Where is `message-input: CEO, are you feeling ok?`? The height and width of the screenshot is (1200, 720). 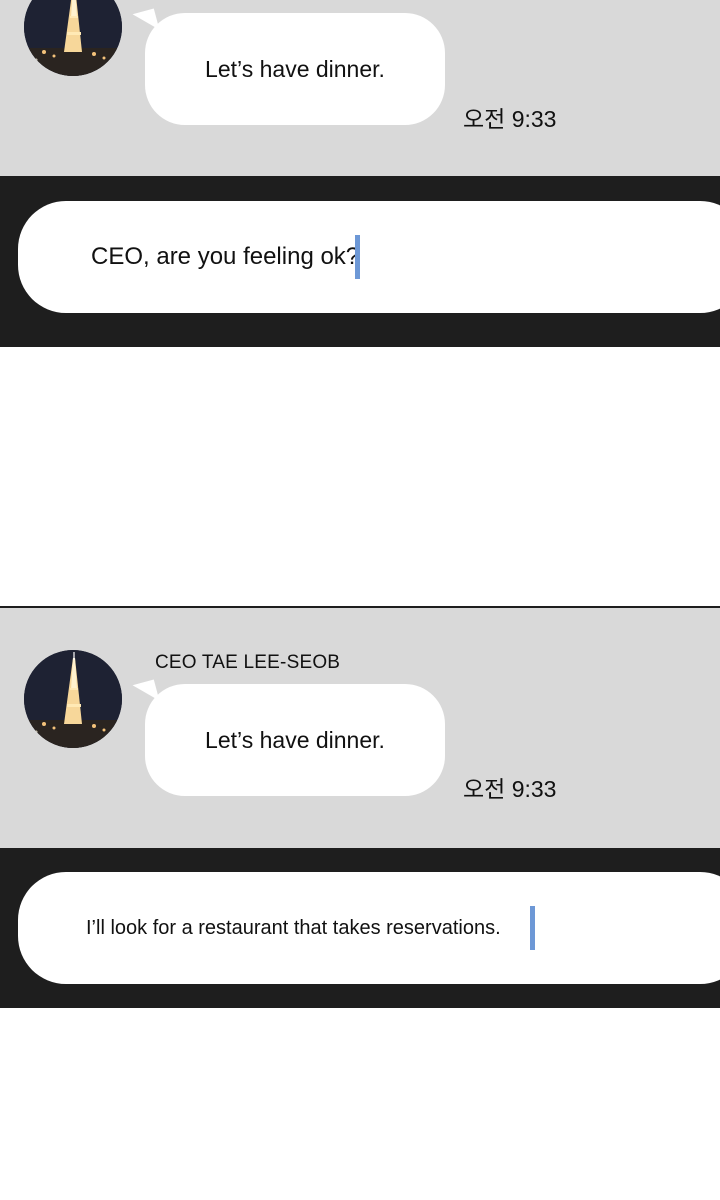
message-input: CEO, are you feeling ok? is located at coordinates (369, 257).